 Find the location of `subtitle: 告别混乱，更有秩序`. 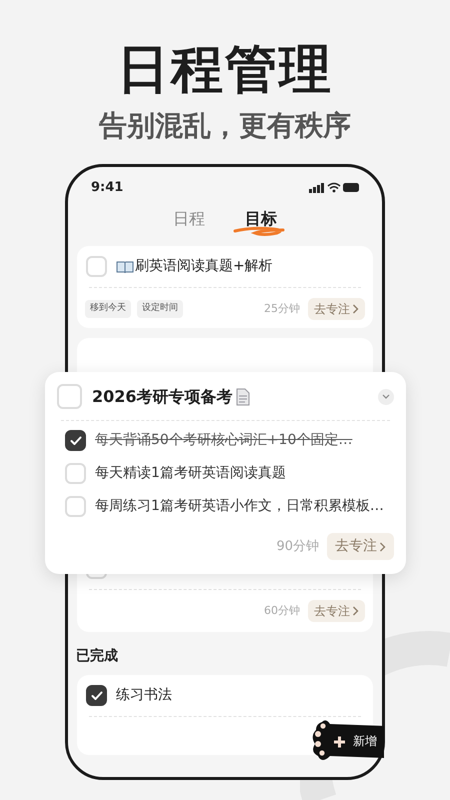

subtitle: 告别混乱，更有秩序 is located at coordinates (225, 126).